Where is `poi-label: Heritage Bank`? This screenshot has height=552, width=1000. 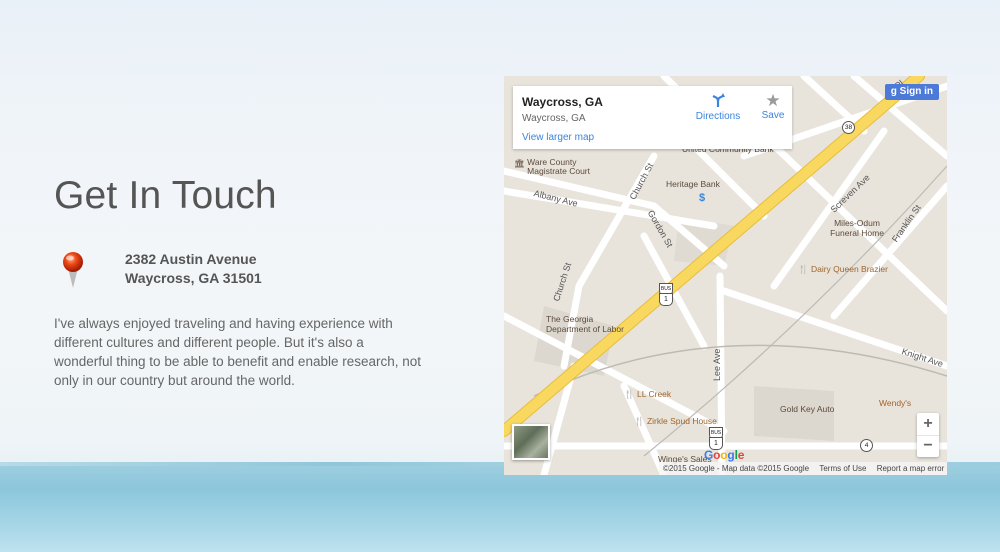
poi-label: Heritage Bank is located at coordinates (693, 184).